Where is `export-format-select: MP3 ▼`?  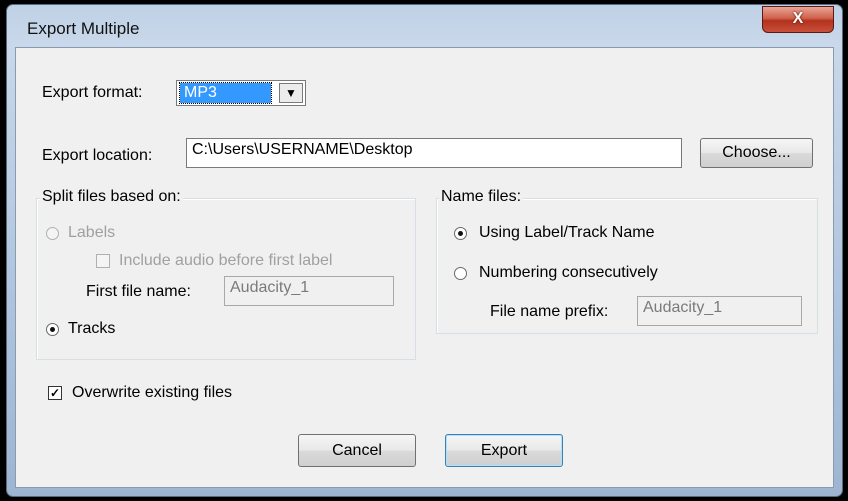
export-format-select: MP3 ▼ is located at coordinates (241, 93).